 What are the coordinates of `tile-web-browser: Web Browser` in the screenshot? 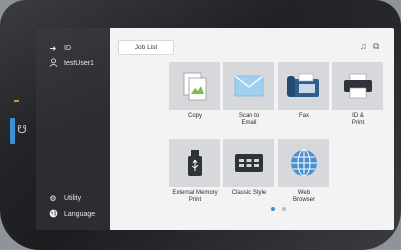 It's located at (303, 171).